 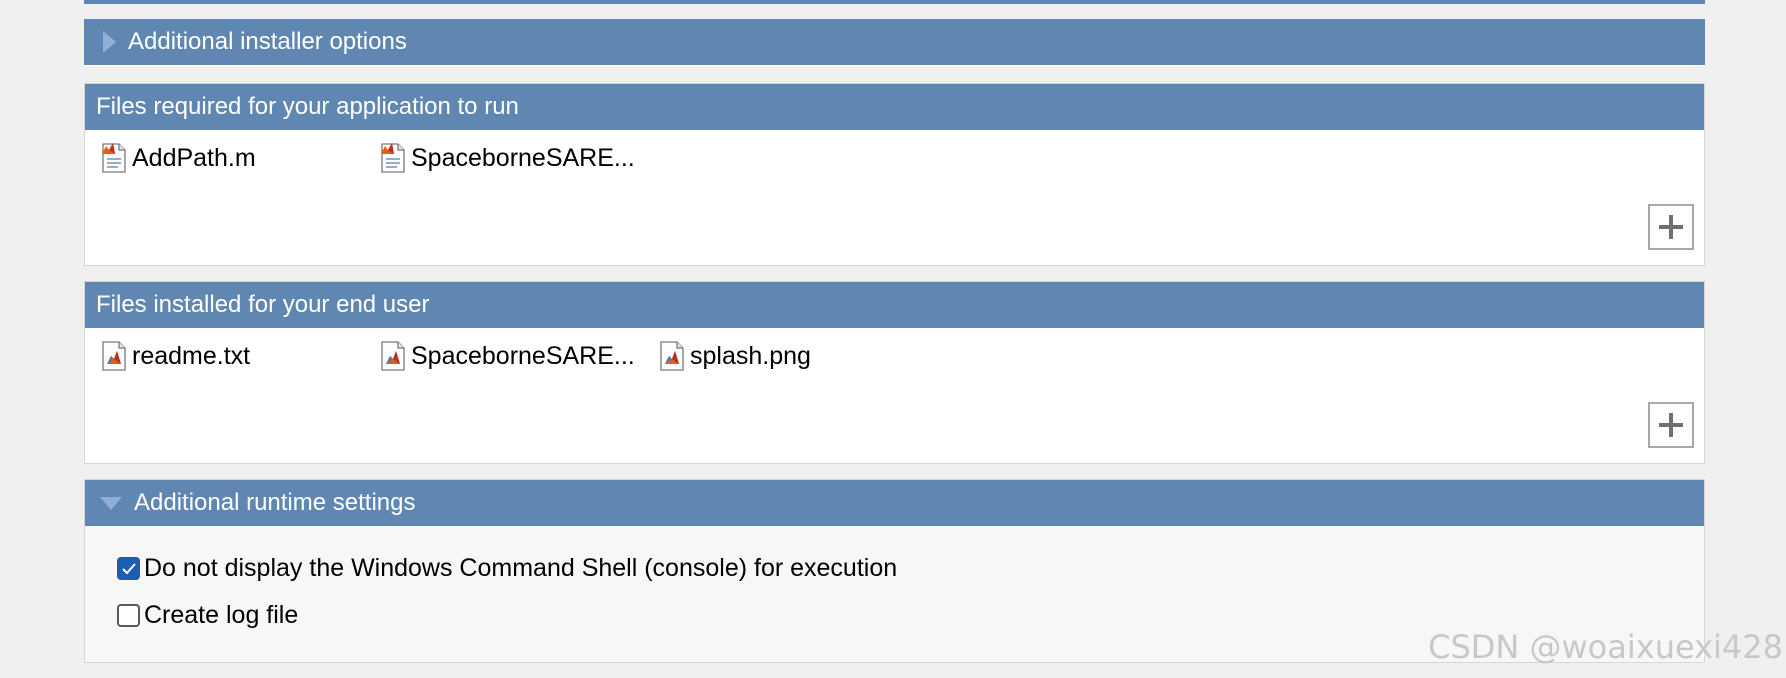 I want to click on collapsed-section-bottom-edge, so click(x=894, y=2).